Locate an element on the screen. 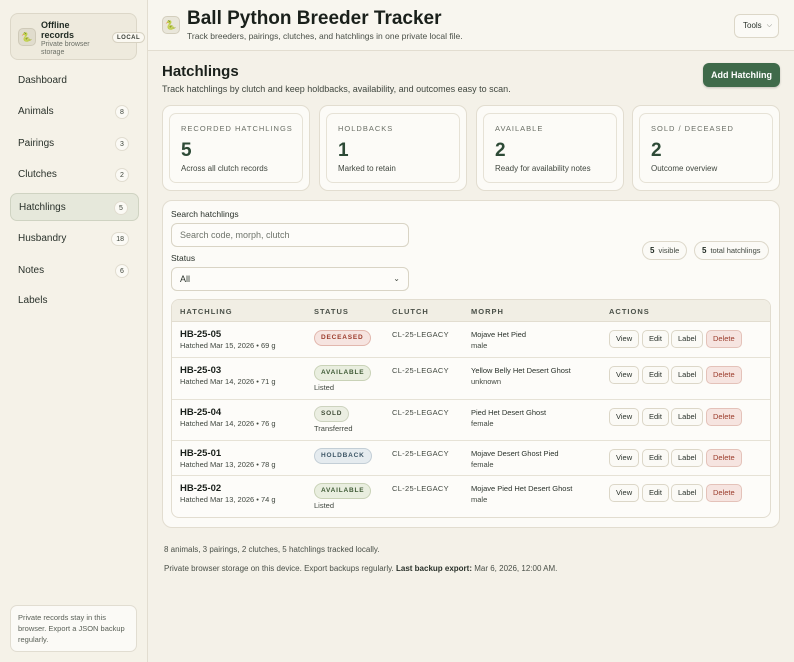 The image size is (794, 662). stat-description: Marked to retain is located at coordinates (367, 168).